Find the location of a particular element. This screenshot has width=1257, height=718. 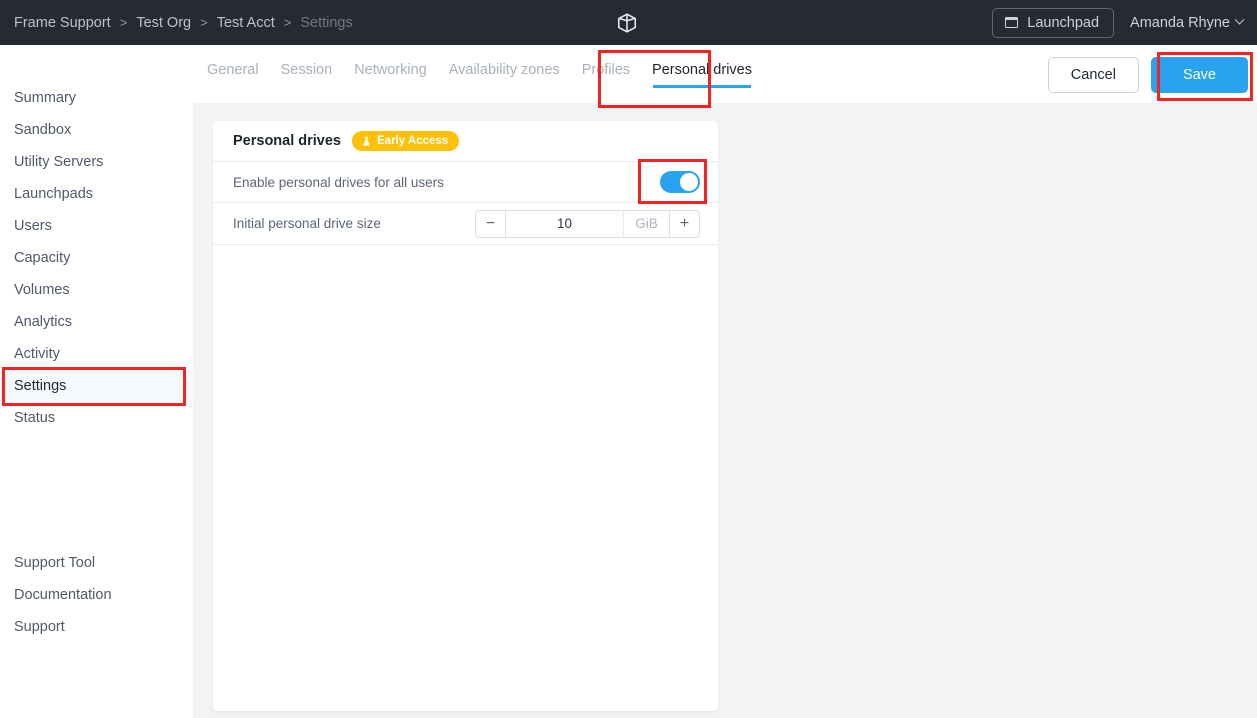

sidebar-item-users: Users is located at coordinates (96, 226).